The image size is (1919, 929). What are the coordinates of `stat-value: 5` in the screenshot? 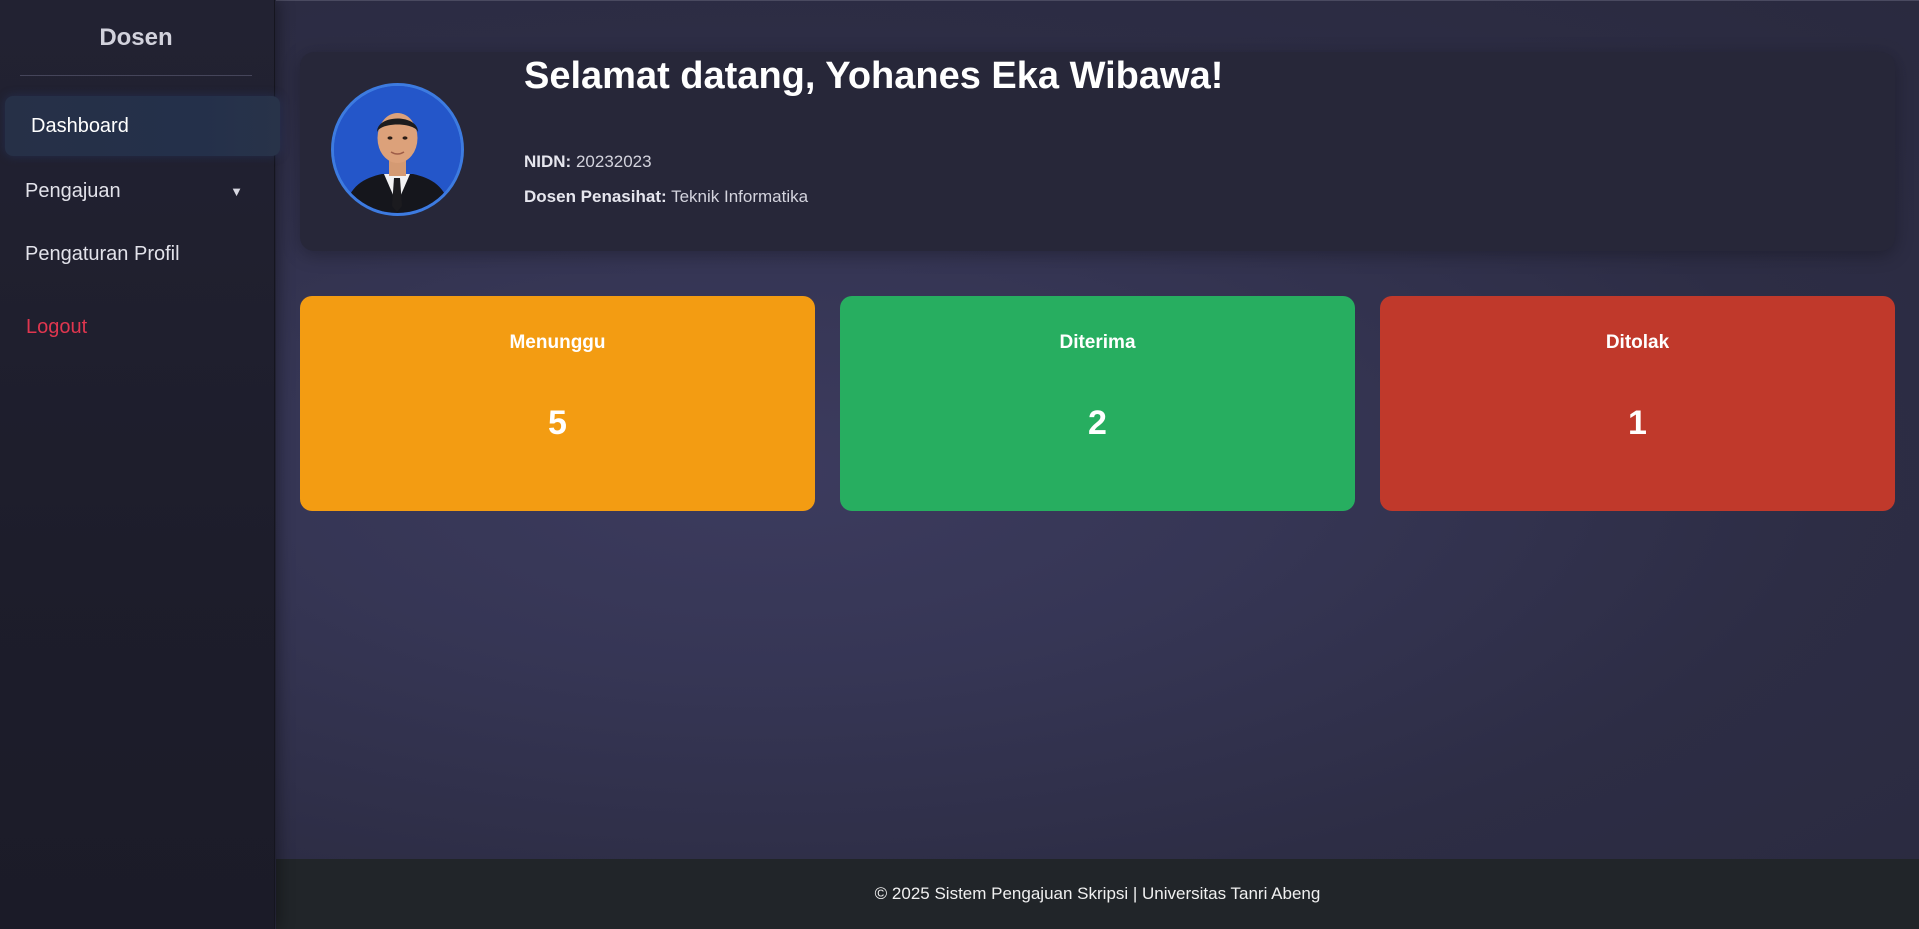 It's located at (557, 423).